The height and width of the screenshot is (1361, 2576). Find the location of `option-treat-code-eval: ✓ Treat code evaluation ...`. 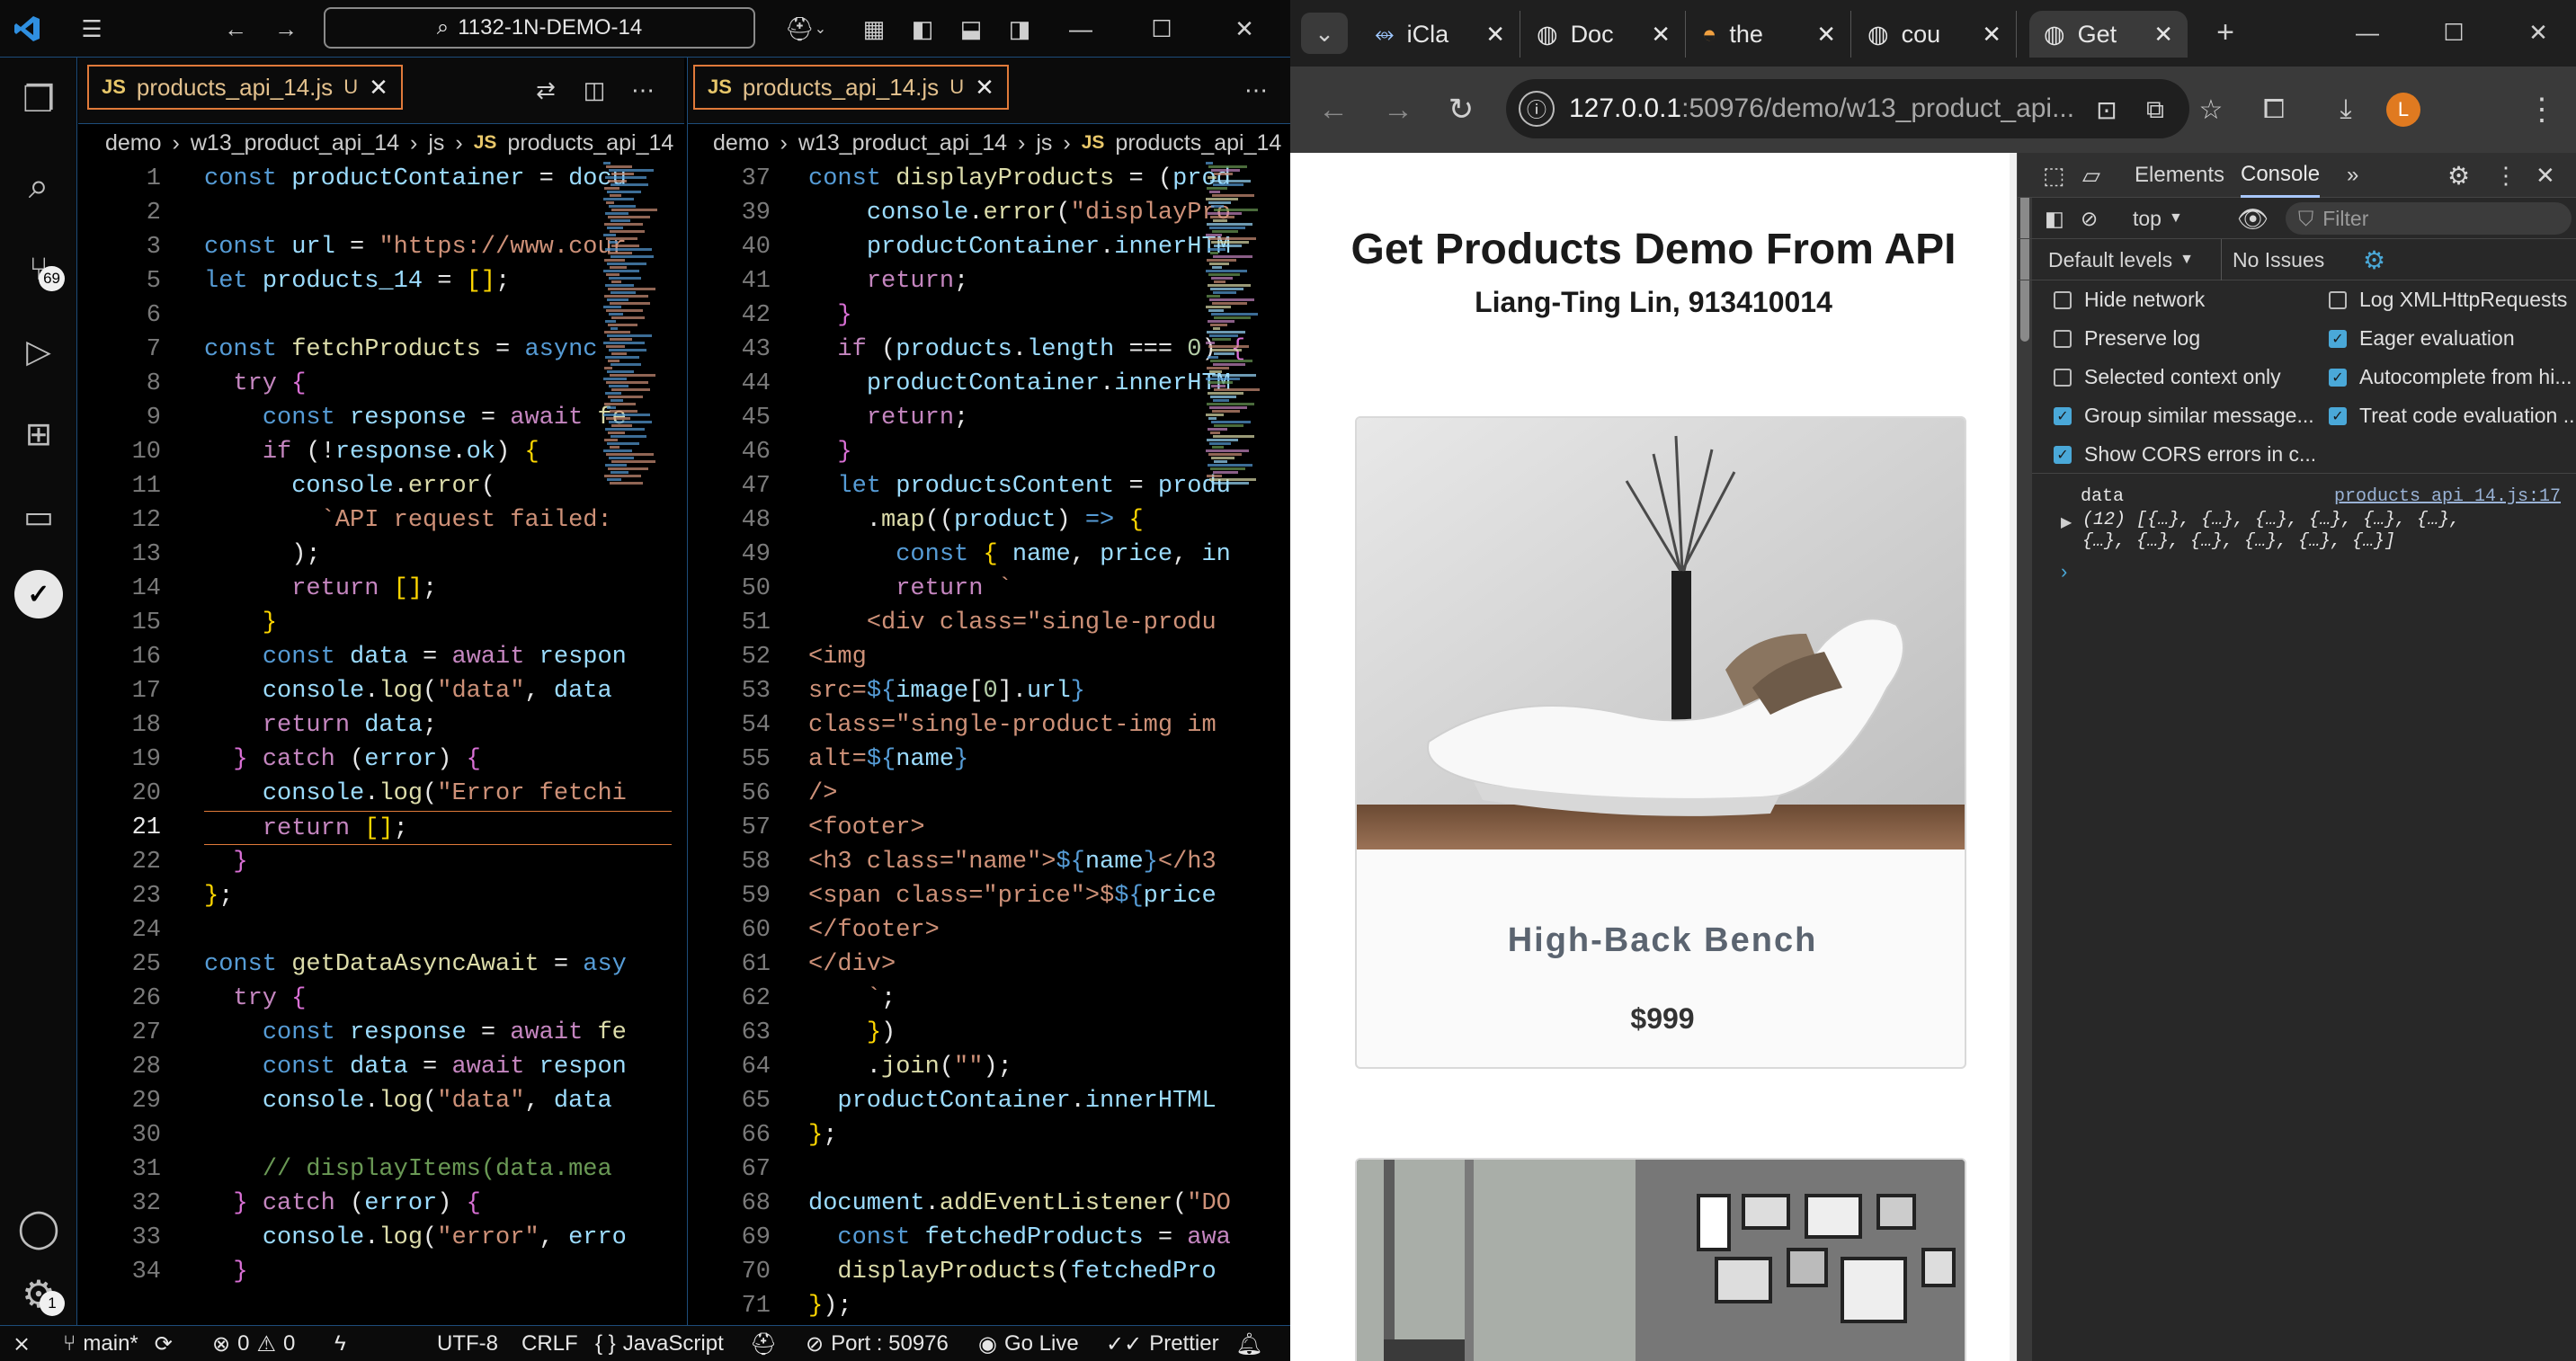

option-treat-code-eval: ✓ Treat code evaluation ... is located at coordinates (2453, 416).